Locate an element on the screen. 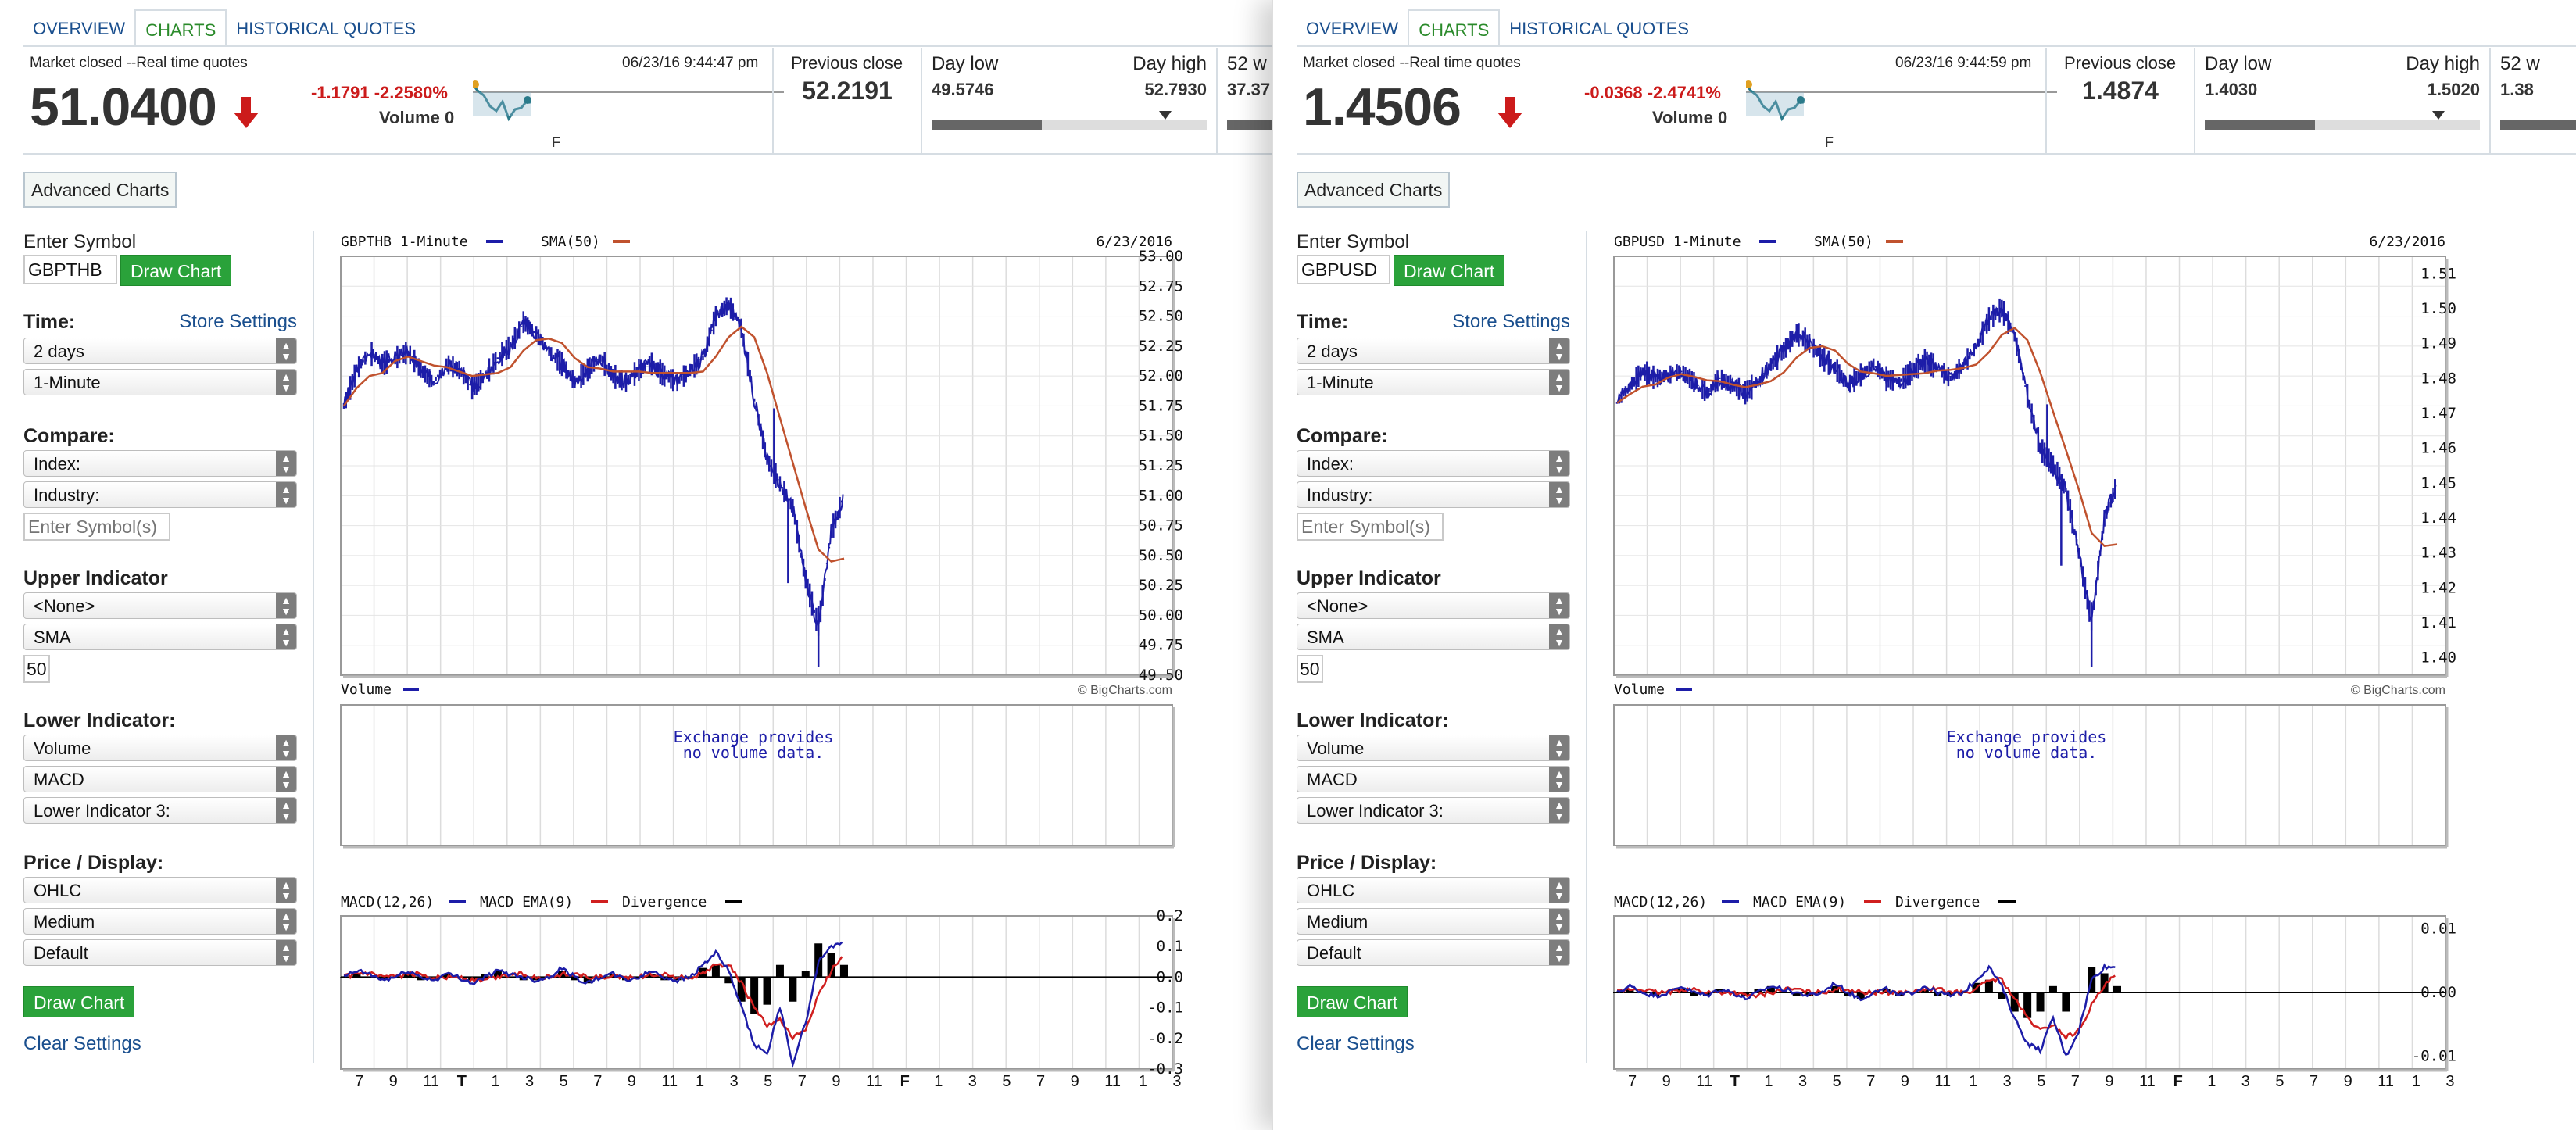 Image resolution: width=2576 pixels, height=1130 pixels. lower-indicator-select-2-value: MACD is located at coordinates (59, 780).